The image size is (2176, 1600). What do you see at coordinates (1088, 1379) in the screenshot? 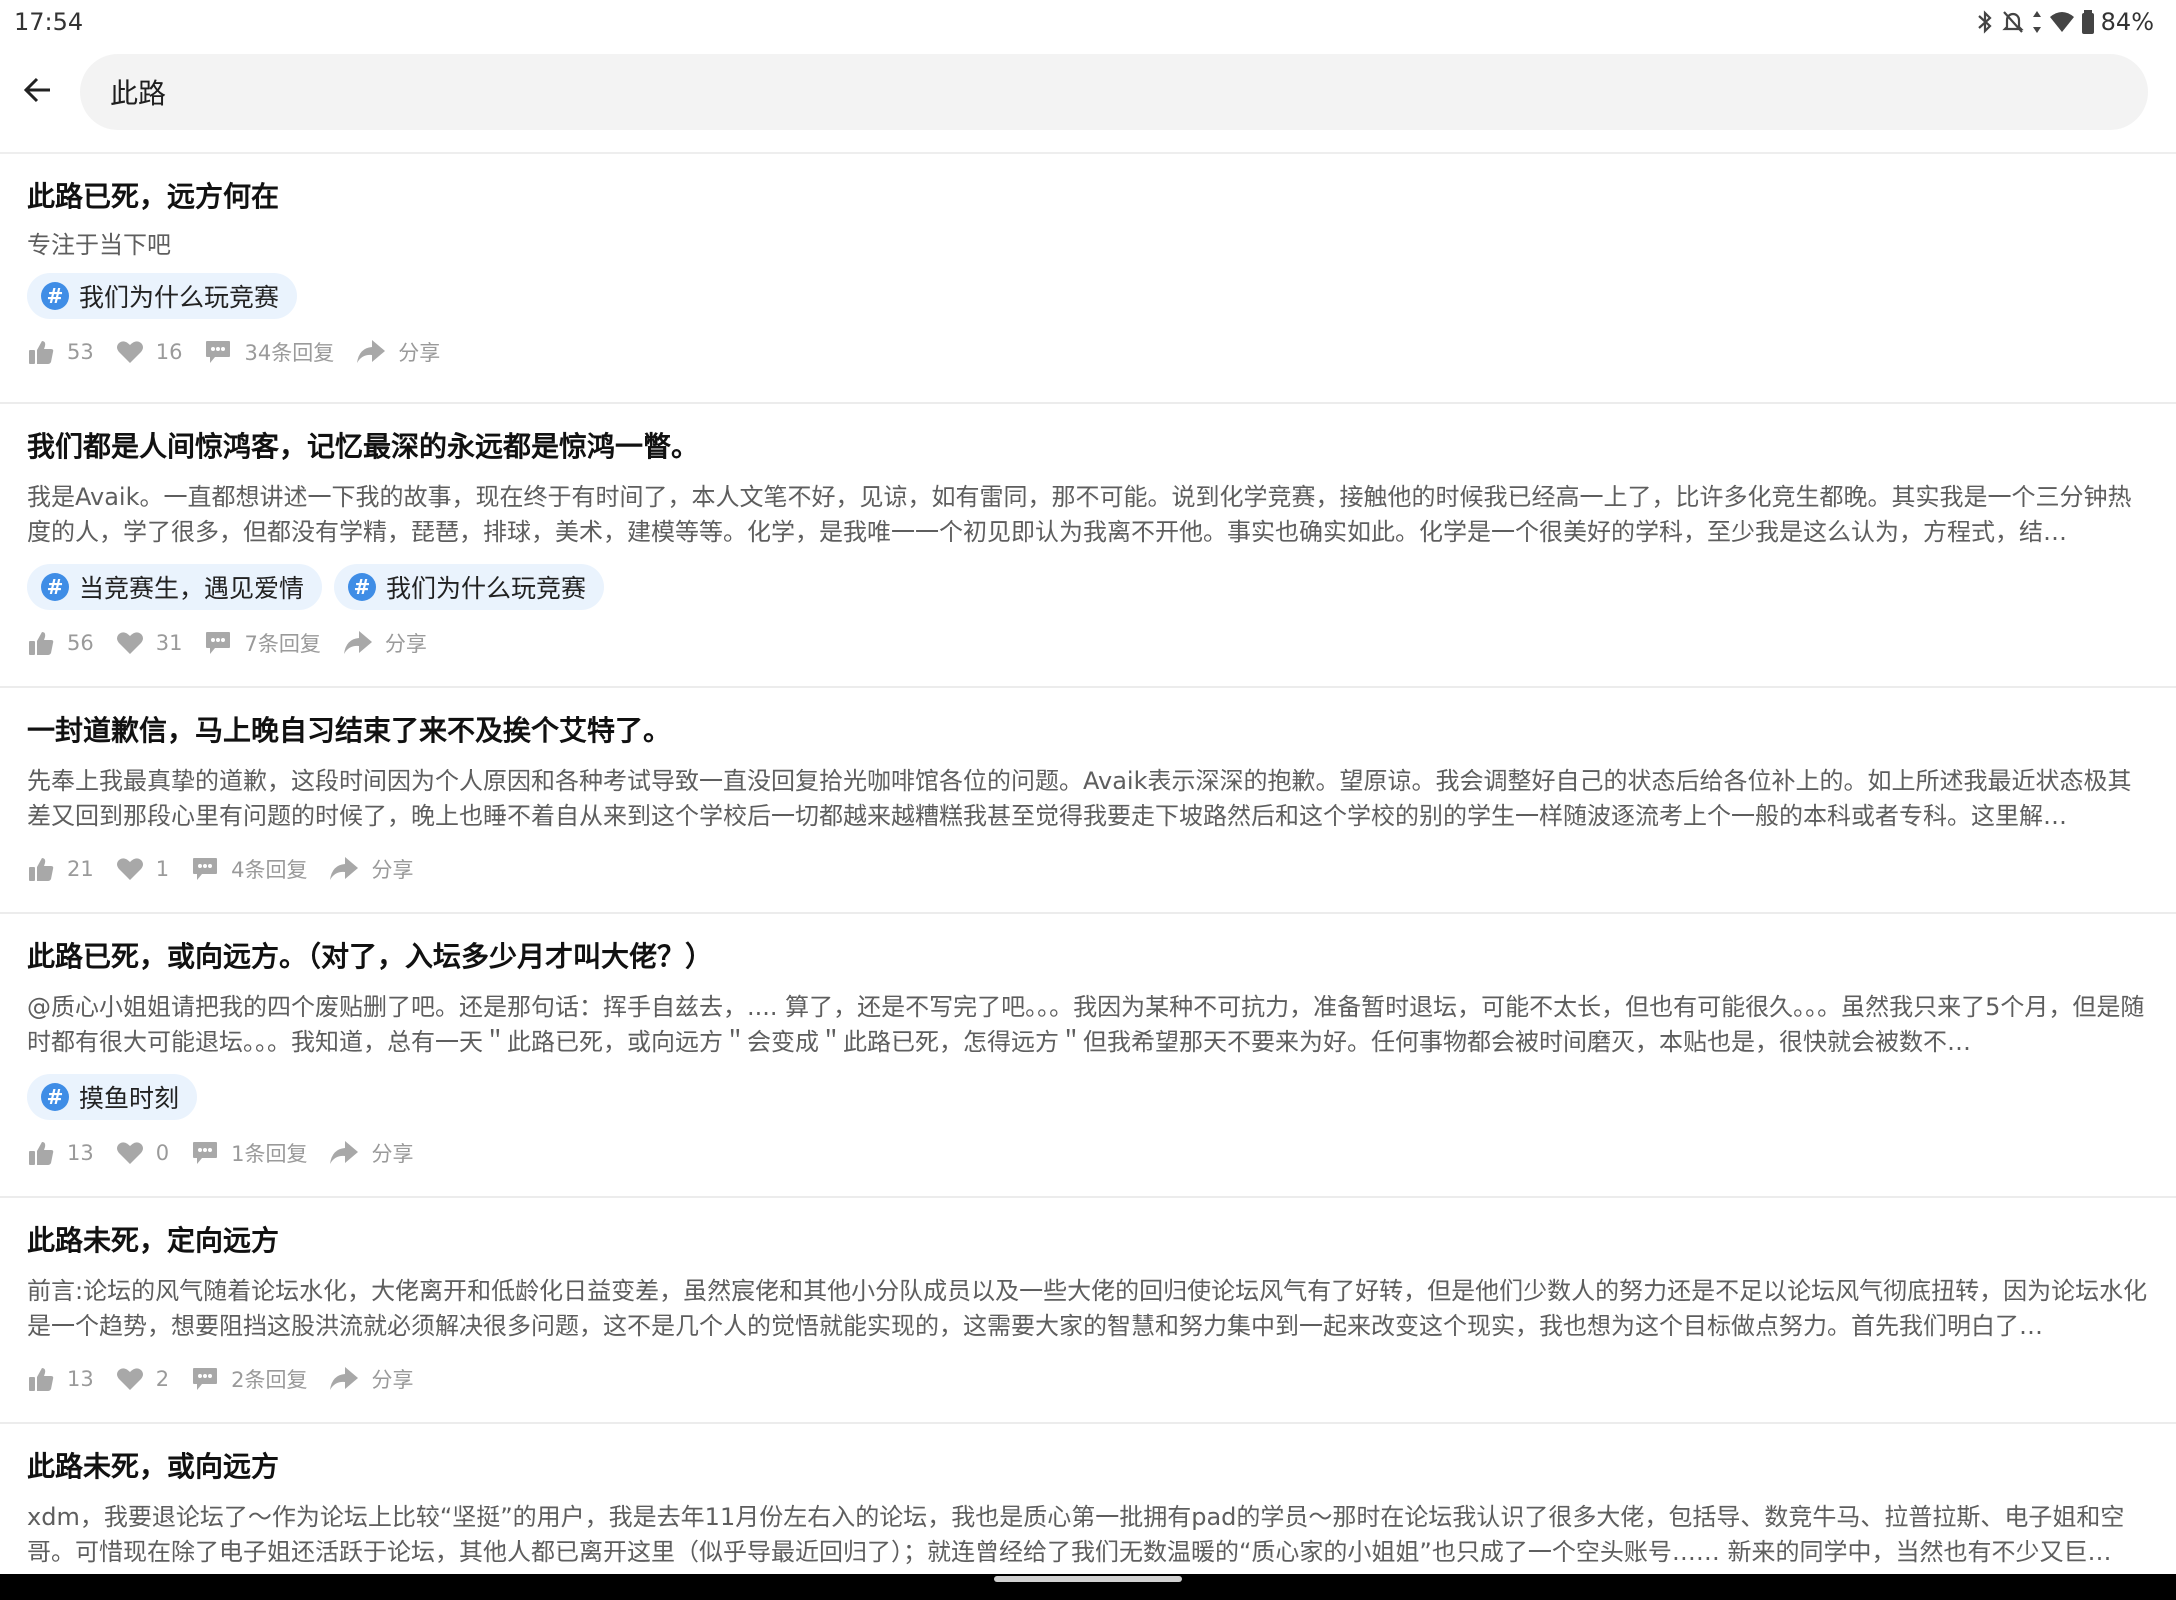
I see `post-actions: 13 2 2条回复 分享` at bounding box center [1088, 1379].